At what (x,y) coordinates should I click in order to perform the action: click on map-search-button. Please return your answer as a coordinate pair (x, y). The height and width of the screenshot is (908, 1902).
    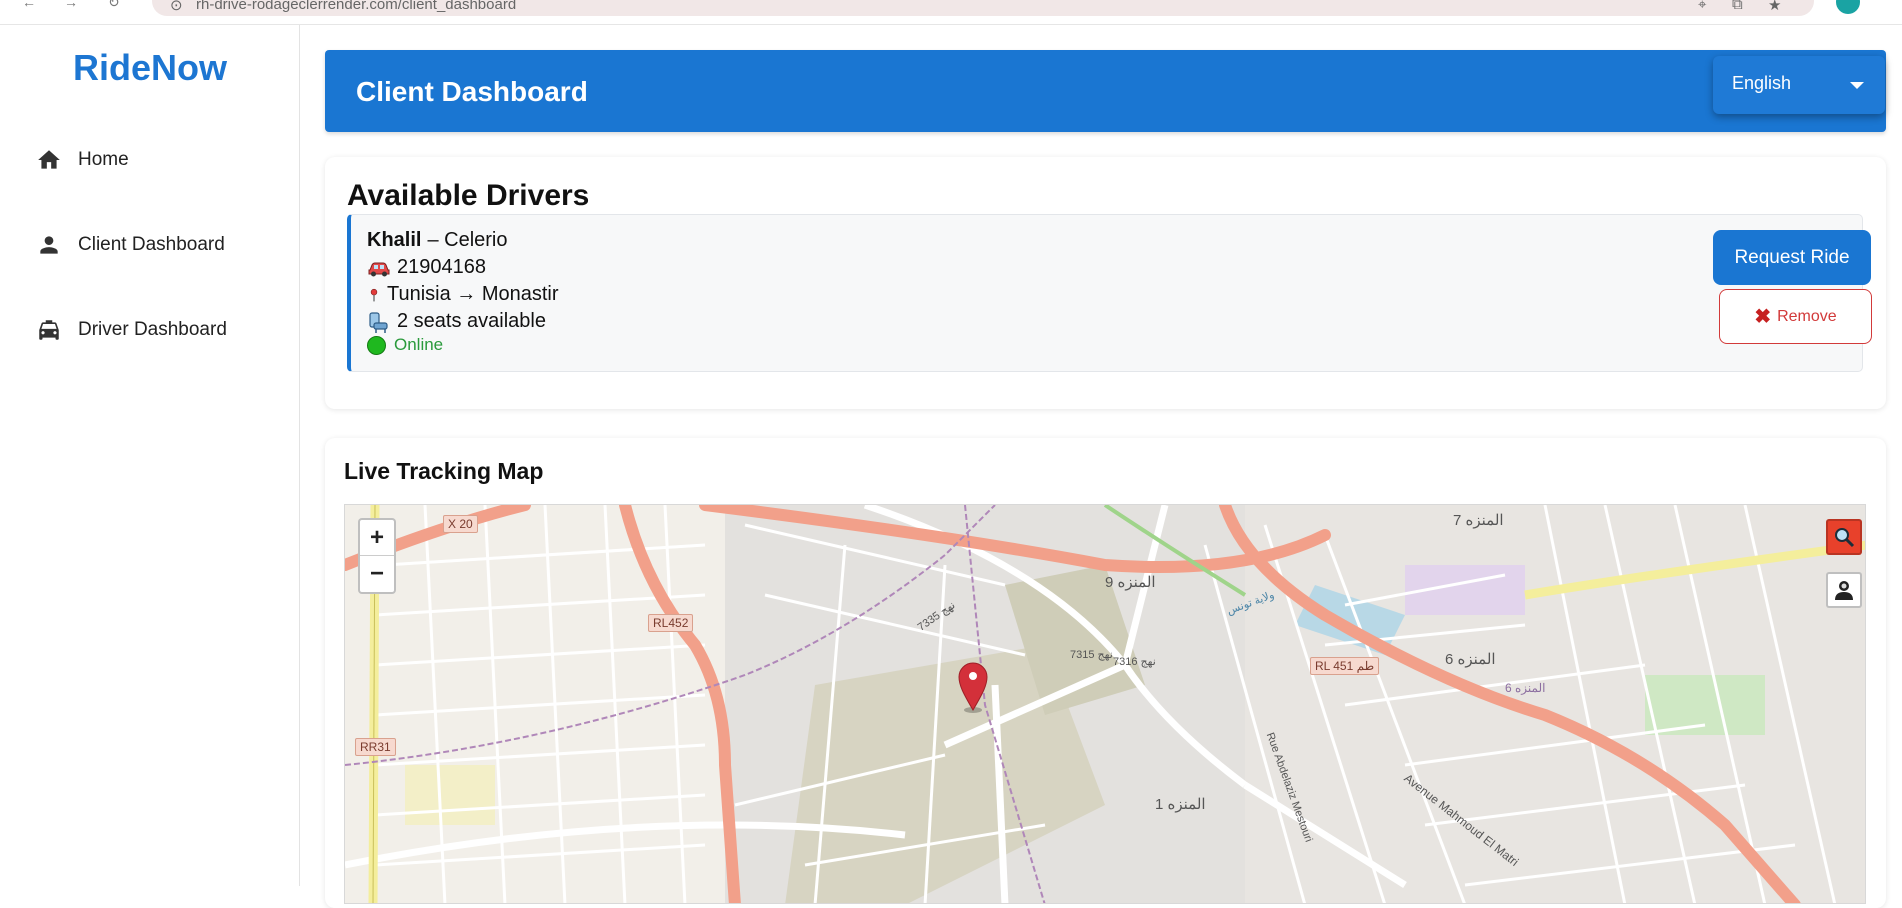
    Looking at the image, I should click on (1844, 537).